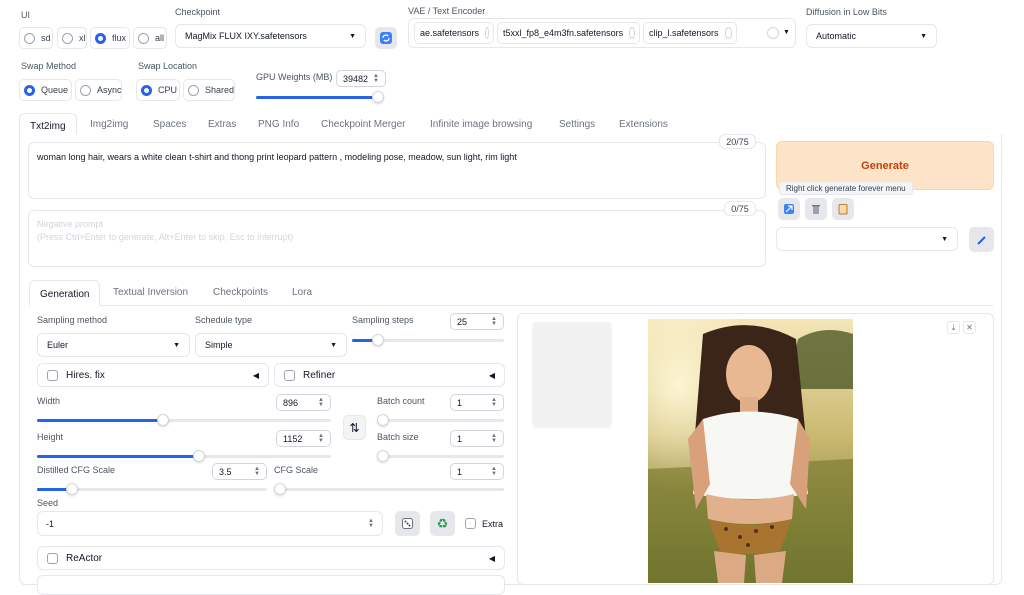 The width and height of the screenshot is (1024, 595). What do you see at coordinates (113, 345) in the screenshot?
I see `sampling-method-select: Euler ▼` at bounding box center [113, 345].